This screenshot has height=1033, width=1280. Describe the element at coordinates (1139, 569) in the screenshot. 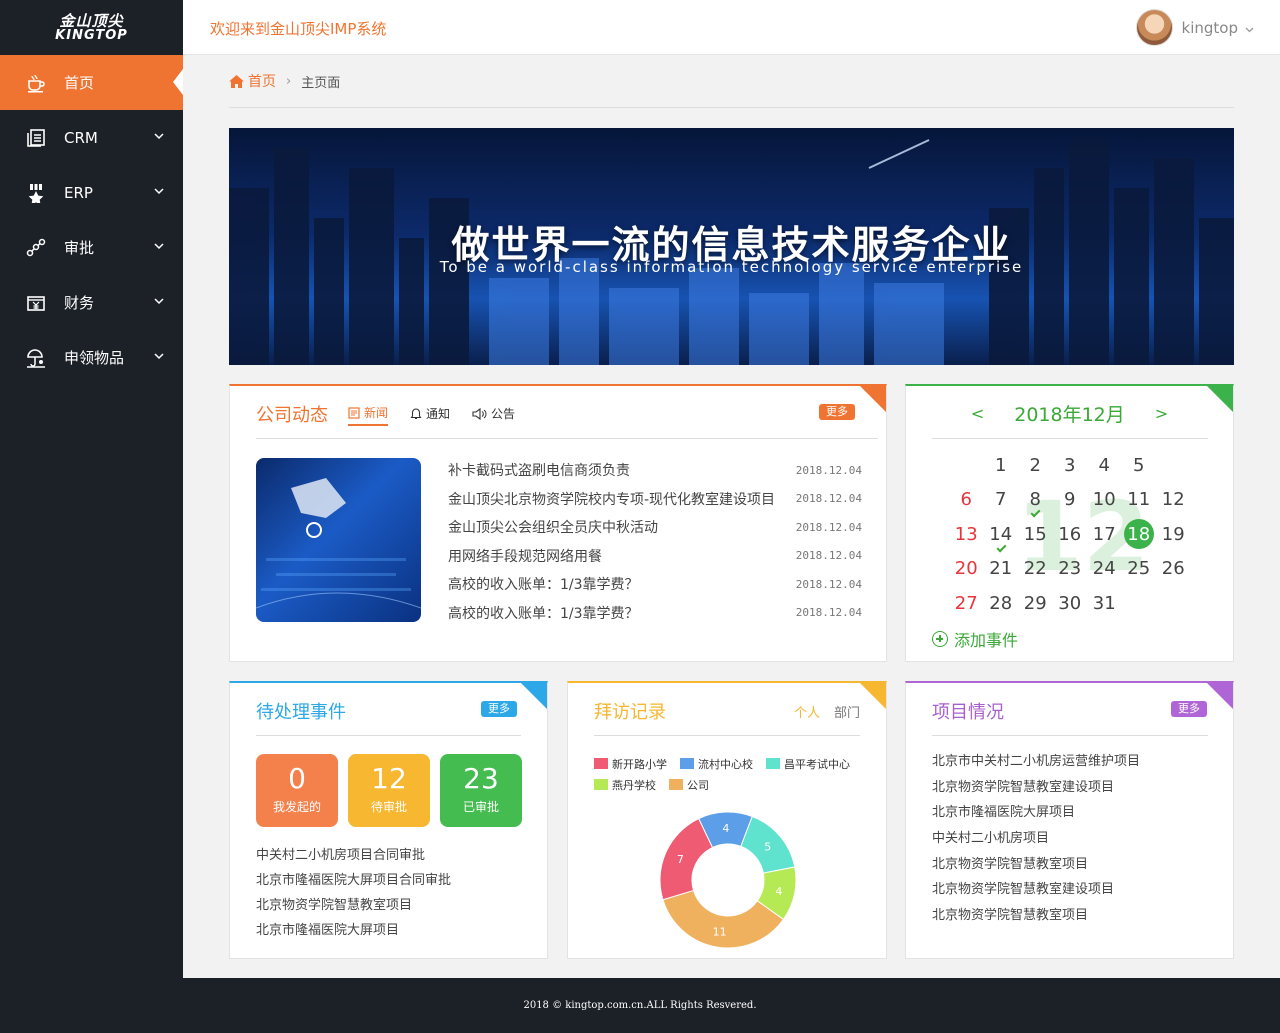

I see `calendar-day: 25` at that location.